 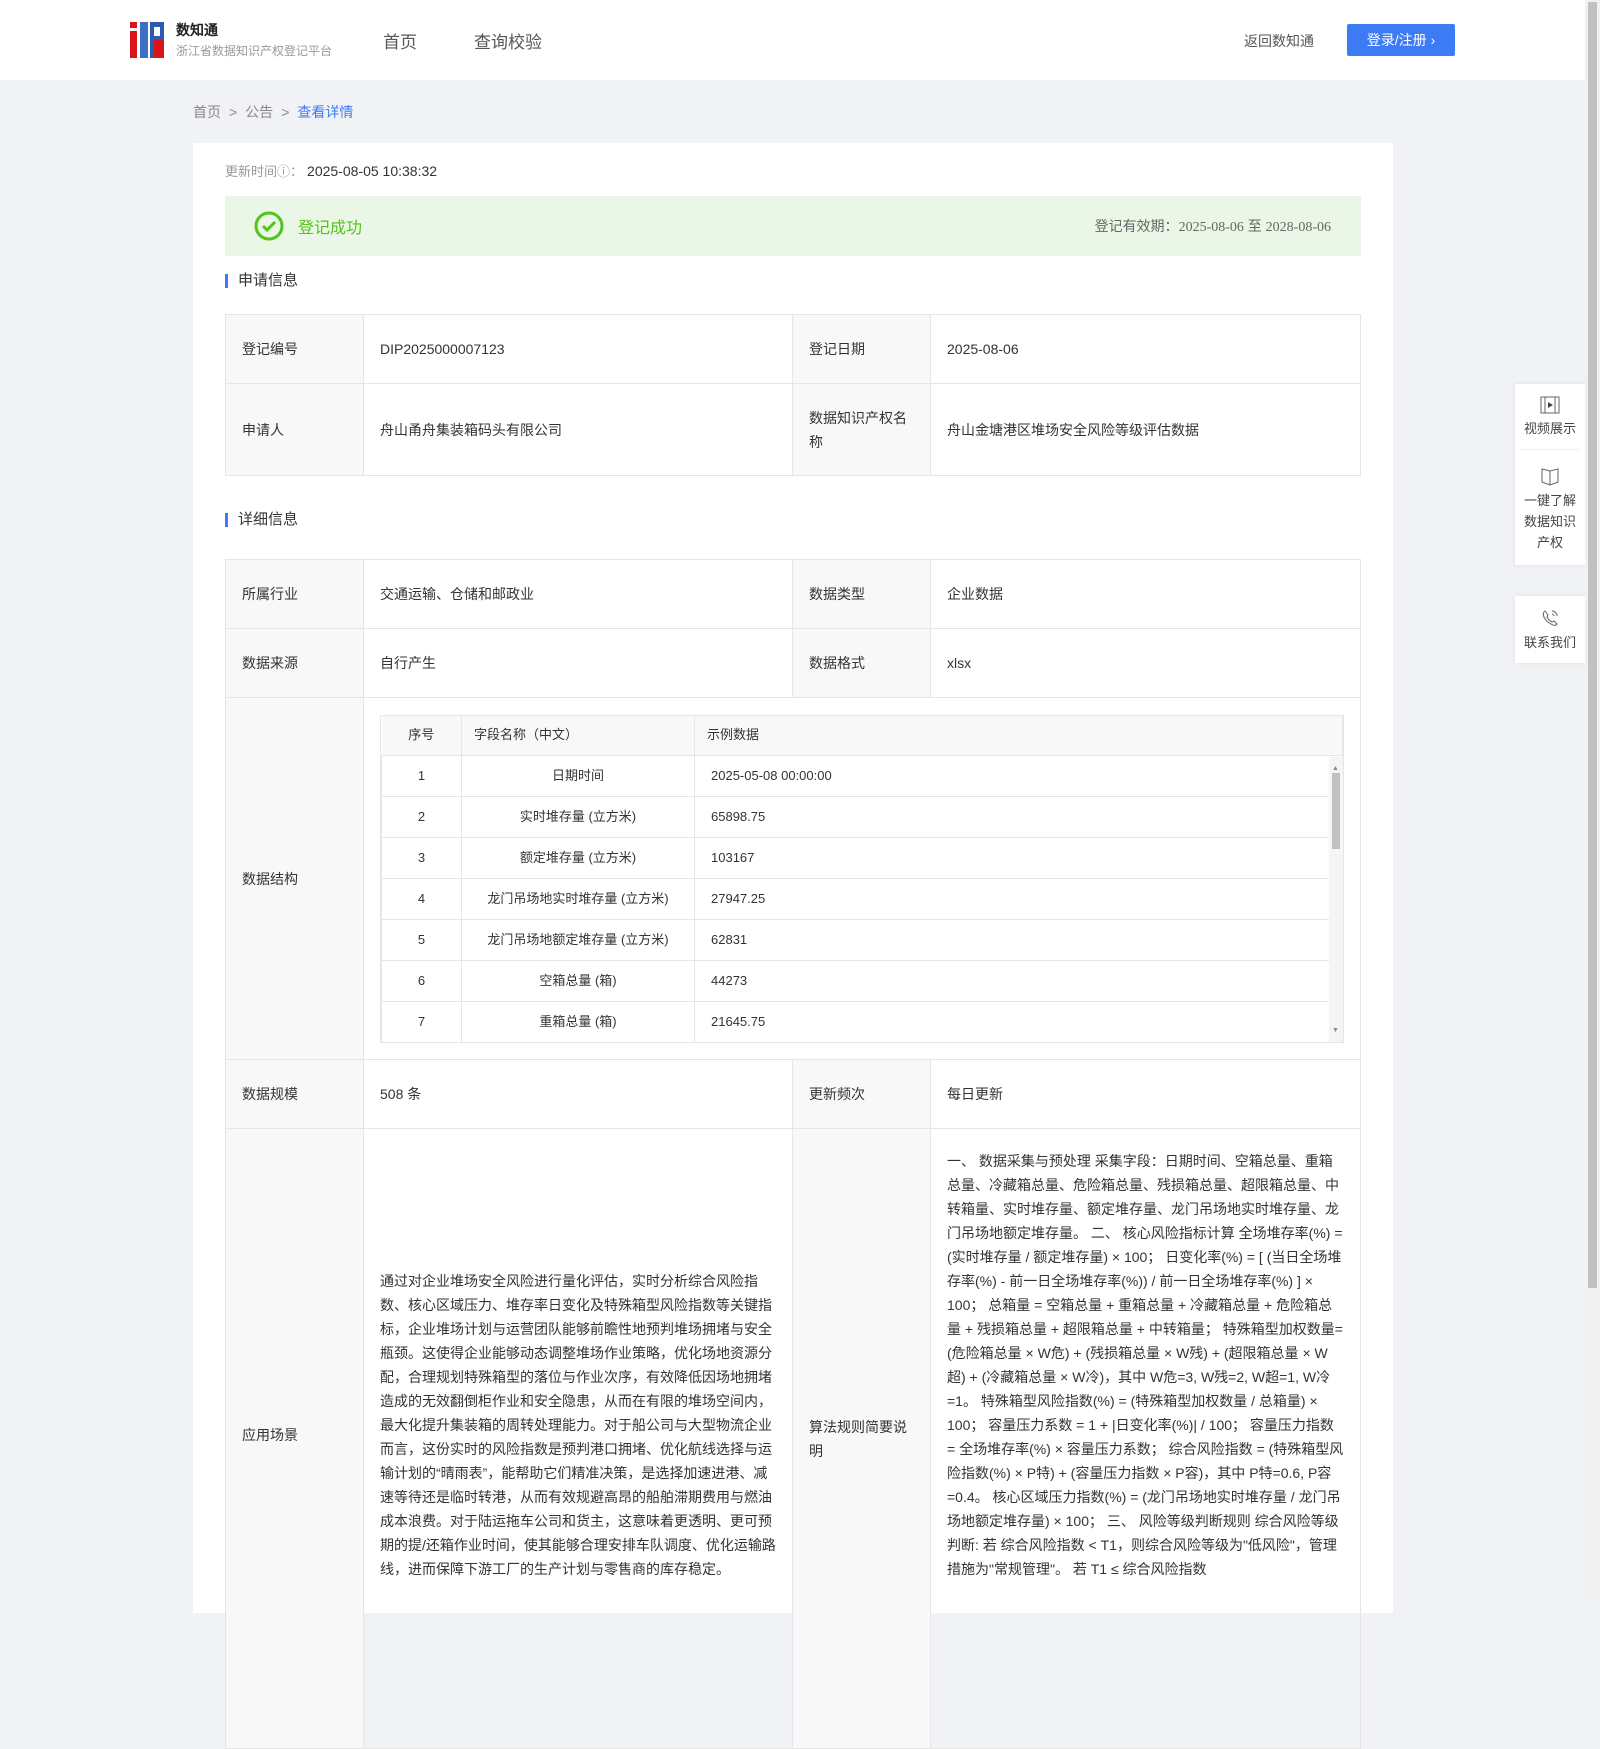 I want to click on structure-row: 4 龙门吊场地实时堆存量 (立方米) 27947.25, so click(x=862, y=899).